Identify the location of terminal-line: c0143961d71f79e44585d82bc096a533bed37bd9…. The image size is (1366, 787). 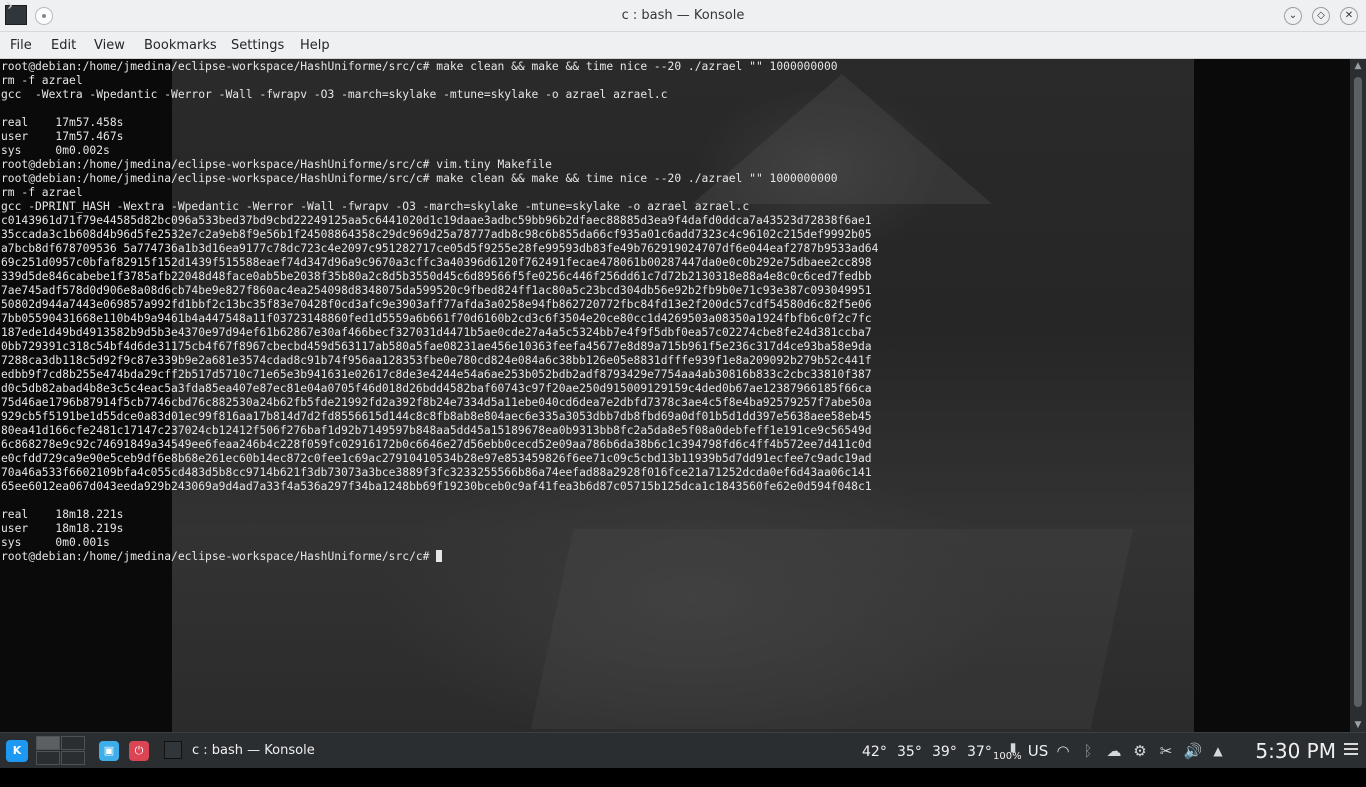
(436, 220).